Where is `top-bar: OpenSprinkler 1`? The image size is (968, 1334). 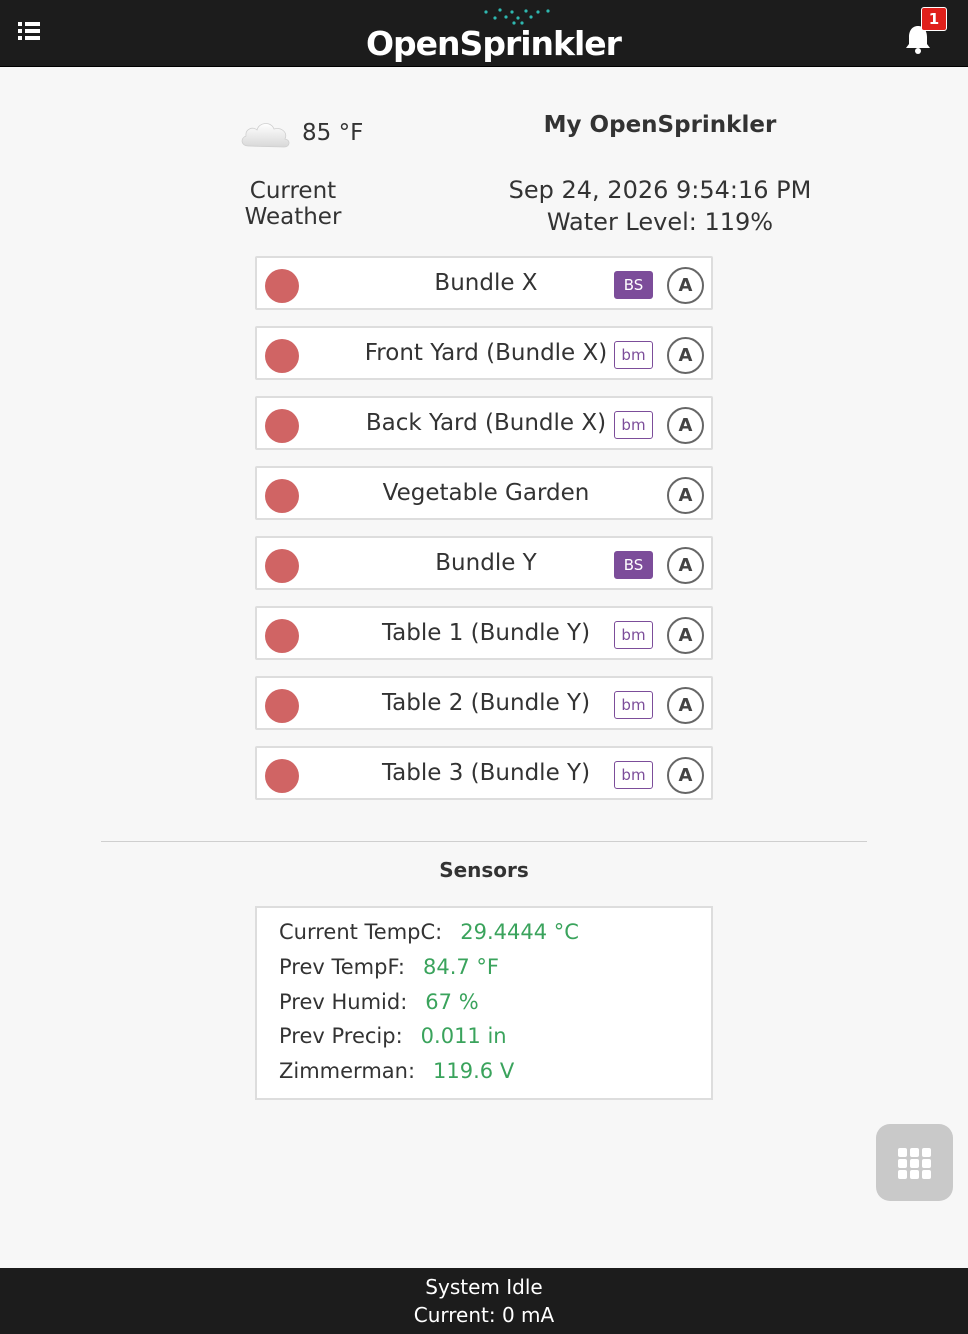 top-bar: OpenSprinkler 1 is located at coordinates (484, 33).